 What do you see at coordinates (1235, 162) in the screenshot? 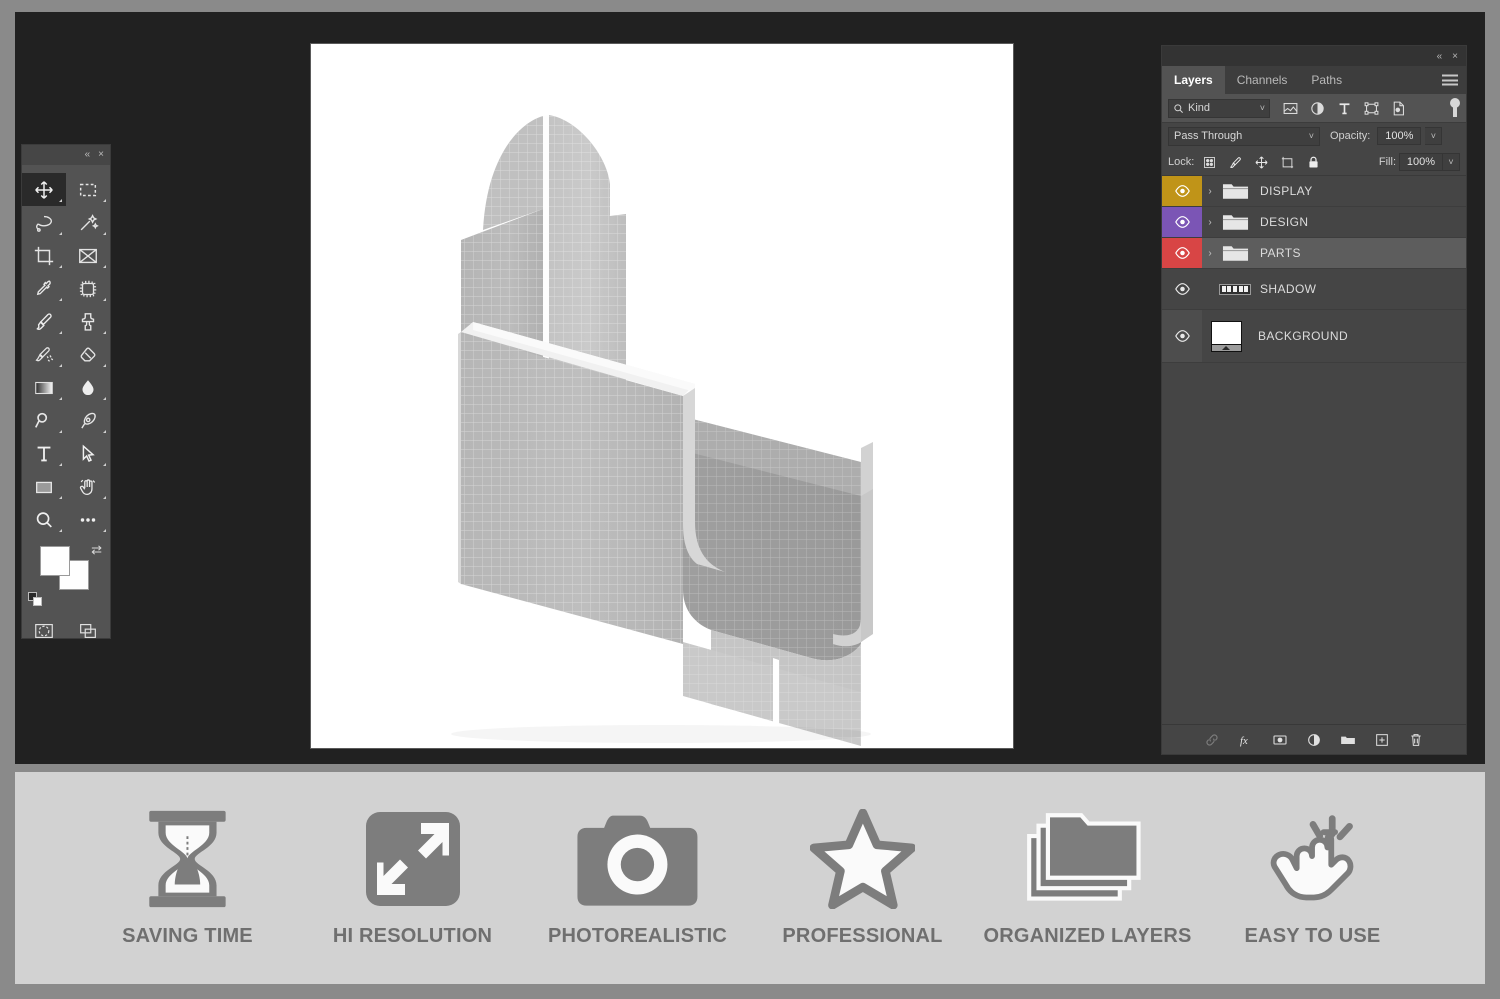
I see `lock-image-pixels-icon` at bounding box center [1235, 162].